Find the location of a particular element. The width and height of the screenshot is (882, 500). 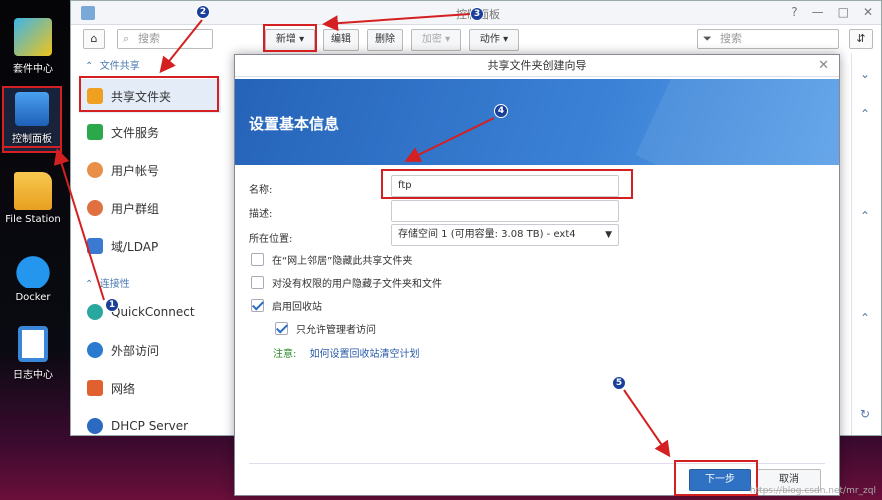

sidebar-item-domain-ldap: 域/LDAP is located at coordinates (150, 246).